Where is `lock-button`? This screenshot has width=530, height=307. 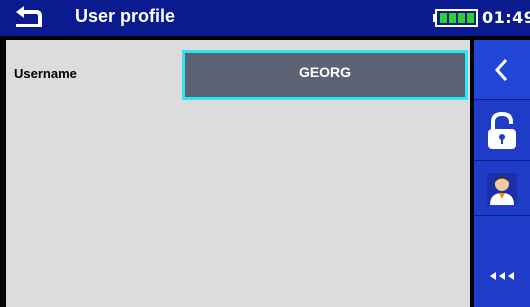 lock-button is located at coordinates (502, 131).